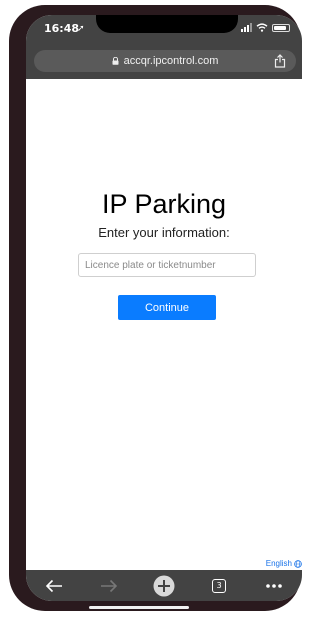 This screenshot has height=617, width=320. Describe the element at coordinates (167, 307) in the screenshot. I see `continue-button: Continue` at that location.